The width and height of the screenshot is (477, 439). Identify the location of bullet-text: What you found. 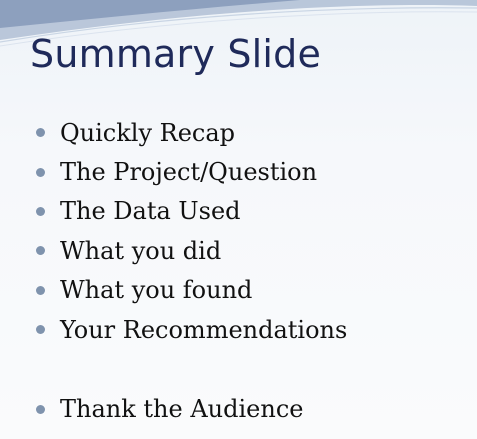
(156, 290).